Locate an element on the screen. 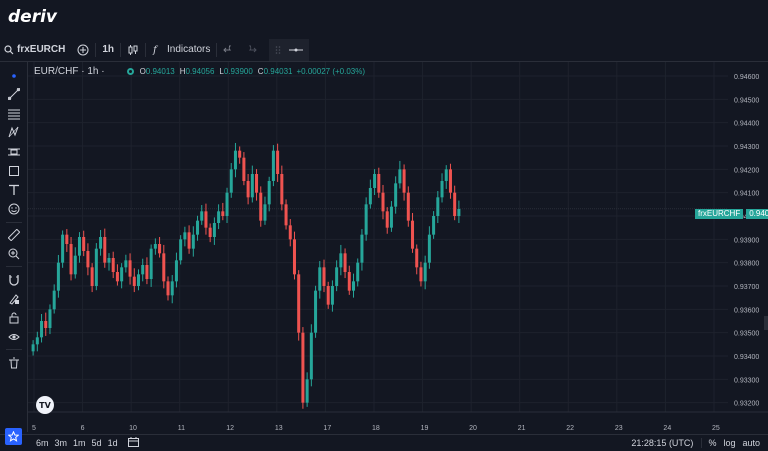 The height and width of the screenshot is (451, 768). text-tool is located at coordinates (14, 190).